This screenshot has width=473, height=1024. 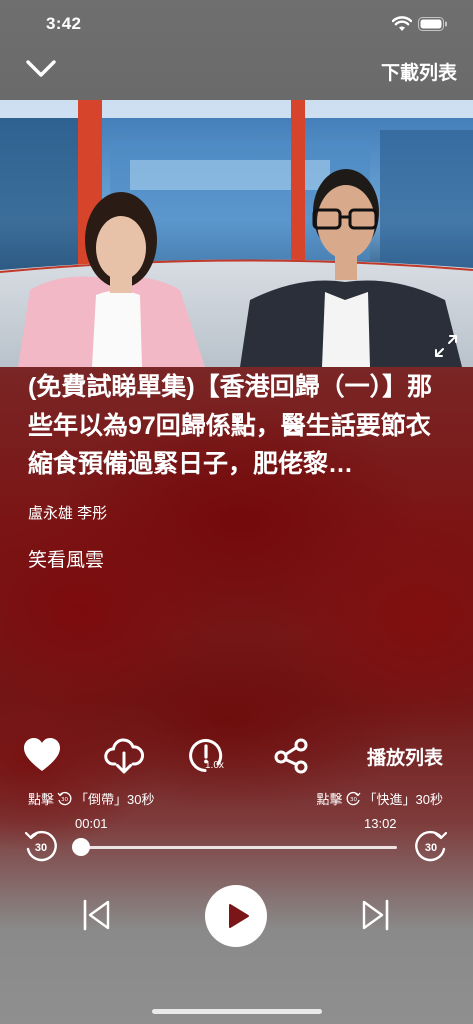 I want to click on forward-30-icon: 30, so click(x=431, y=846).